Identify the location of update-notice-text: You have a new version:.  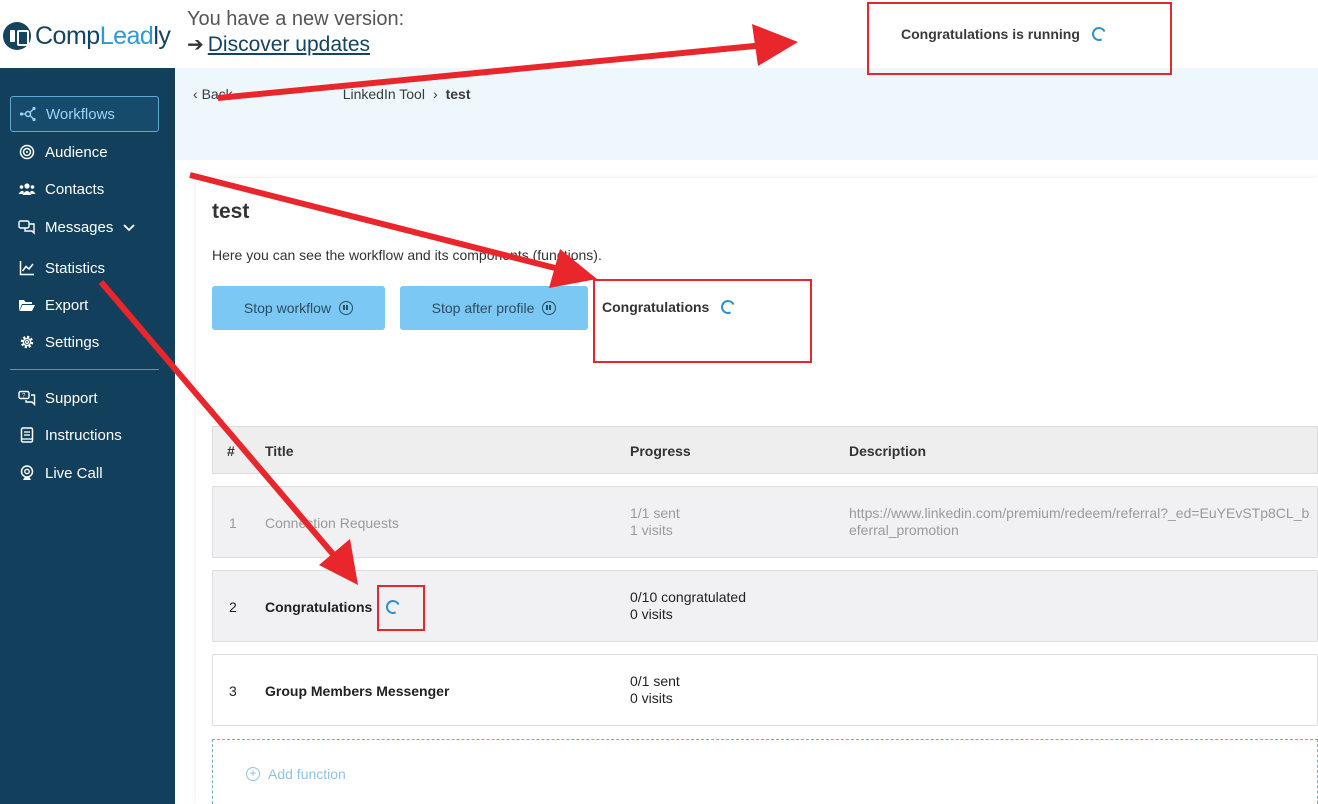
(296, 19).